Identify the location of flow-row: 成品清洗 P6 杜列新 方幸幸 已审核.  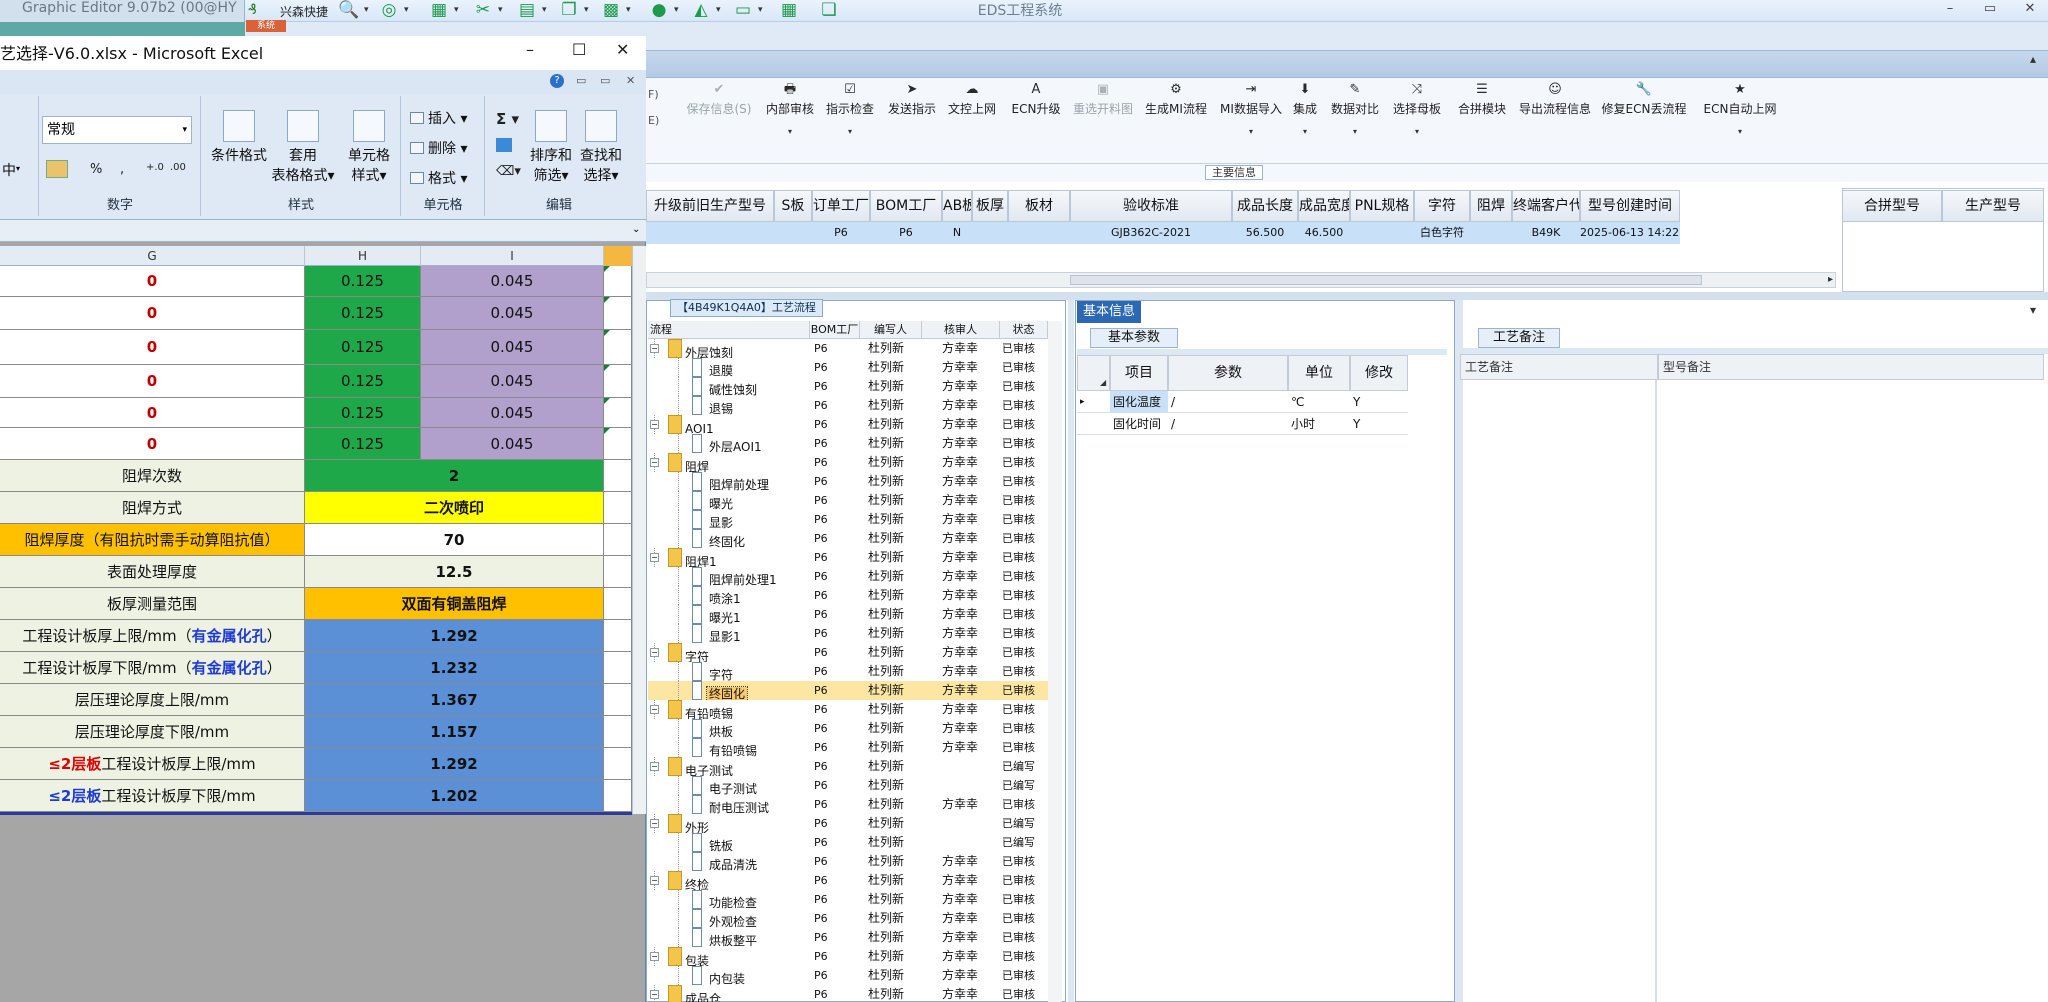
(848, 861).